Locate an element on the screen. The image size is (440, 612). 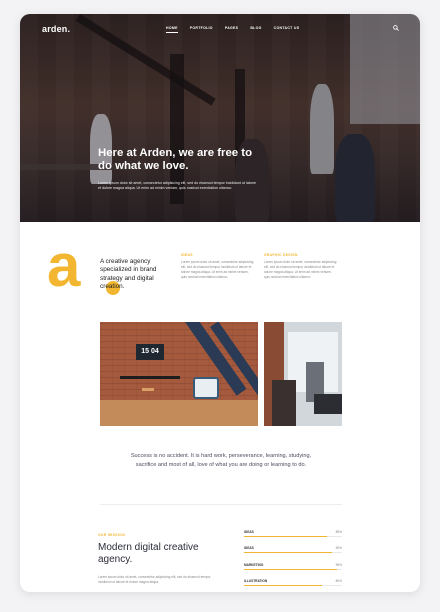
skill-percent: 90% is located at coordinates (338, 548).